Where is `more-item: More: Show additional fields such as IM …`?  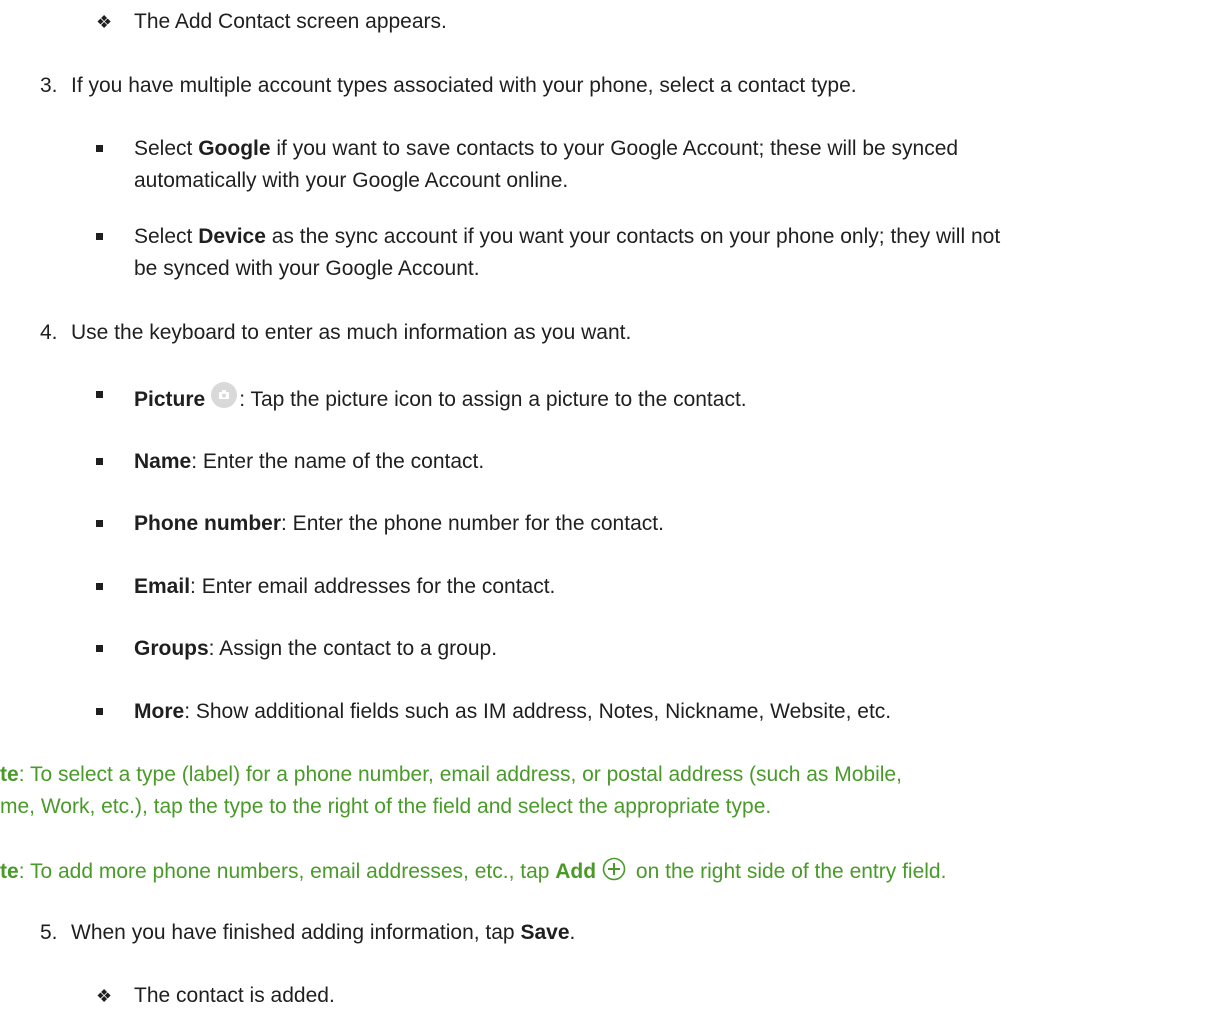 more-item: More: Show additional fields such as IM … is located at coordinates (513, 711).